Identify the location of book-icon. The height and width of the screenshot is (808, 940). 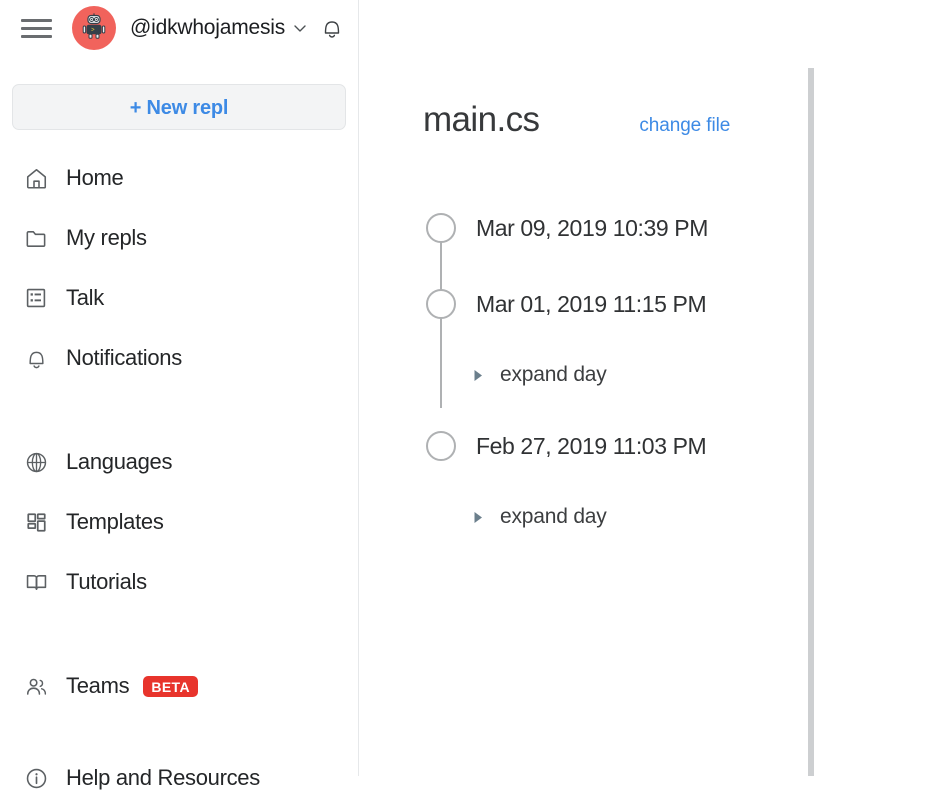
(36, 582).